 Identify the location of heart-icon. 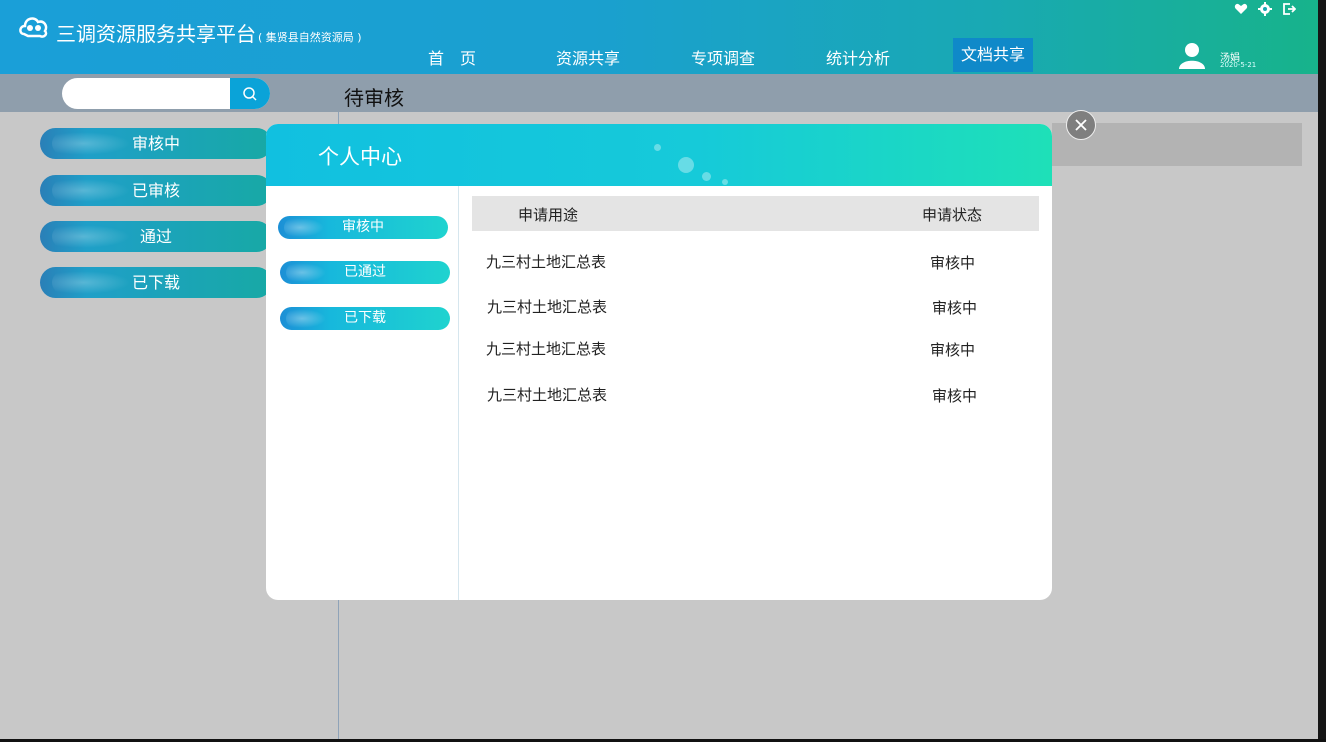
(1241, 8).